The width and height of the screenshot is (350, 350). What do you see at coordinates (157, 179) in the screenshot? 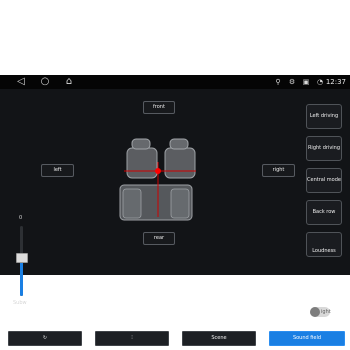
I see `seat-layout` at bounding box center [157, 179].